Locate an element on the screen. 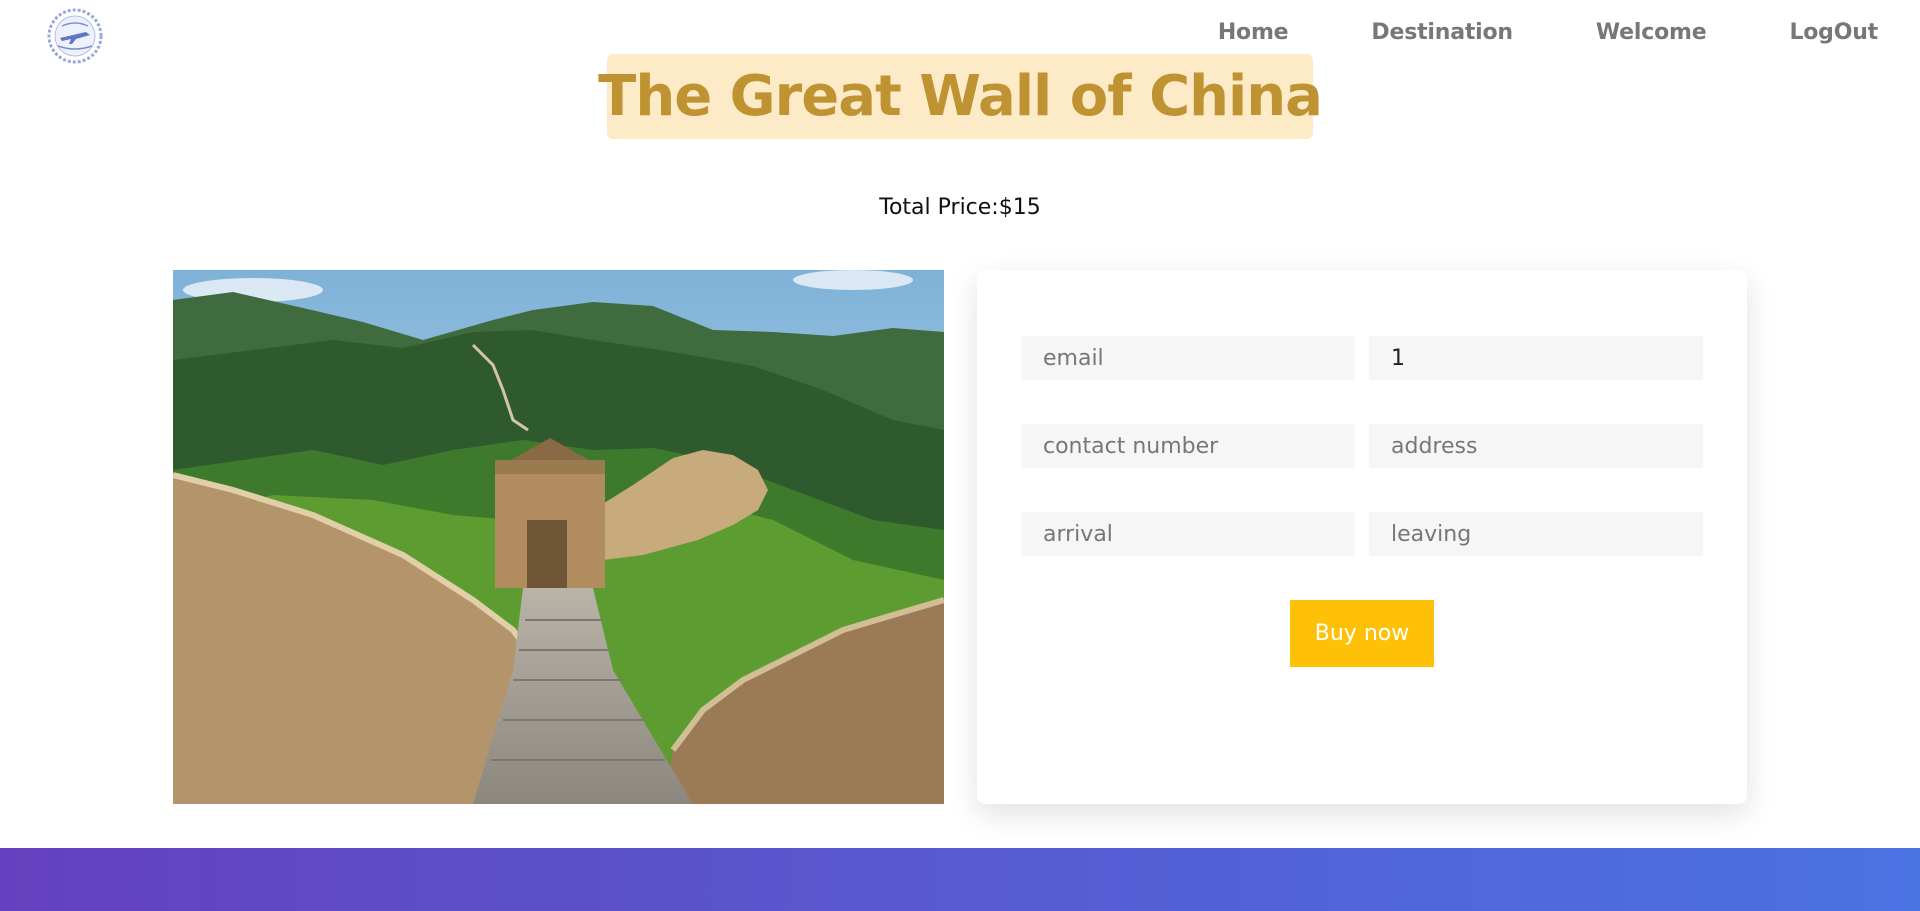  leaving-field is located at coordinates (1536, 534).